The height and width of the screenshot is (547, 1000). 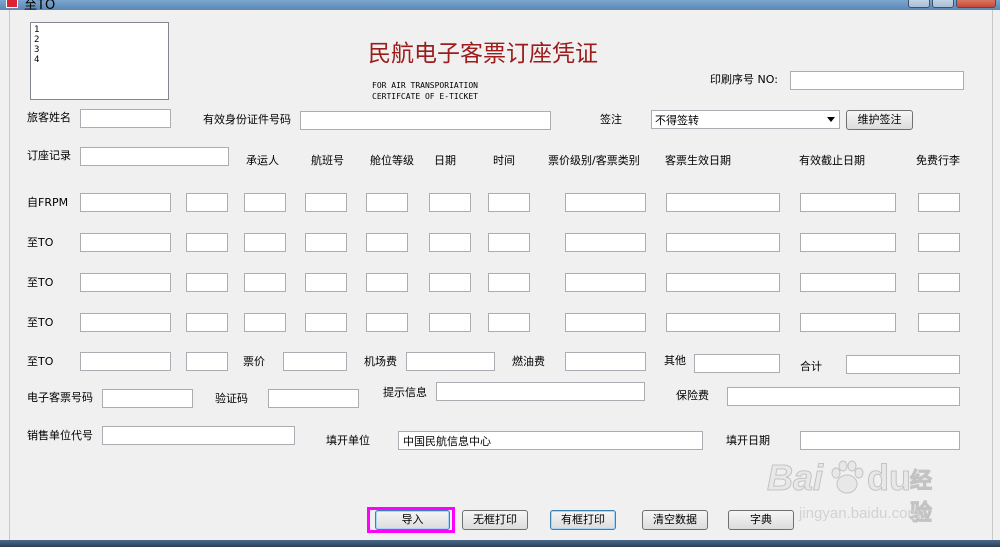 What do you see at coordinates (147, 398) in the screenshot?
I see `eticket-no-input` at bounding box center [147, 398].